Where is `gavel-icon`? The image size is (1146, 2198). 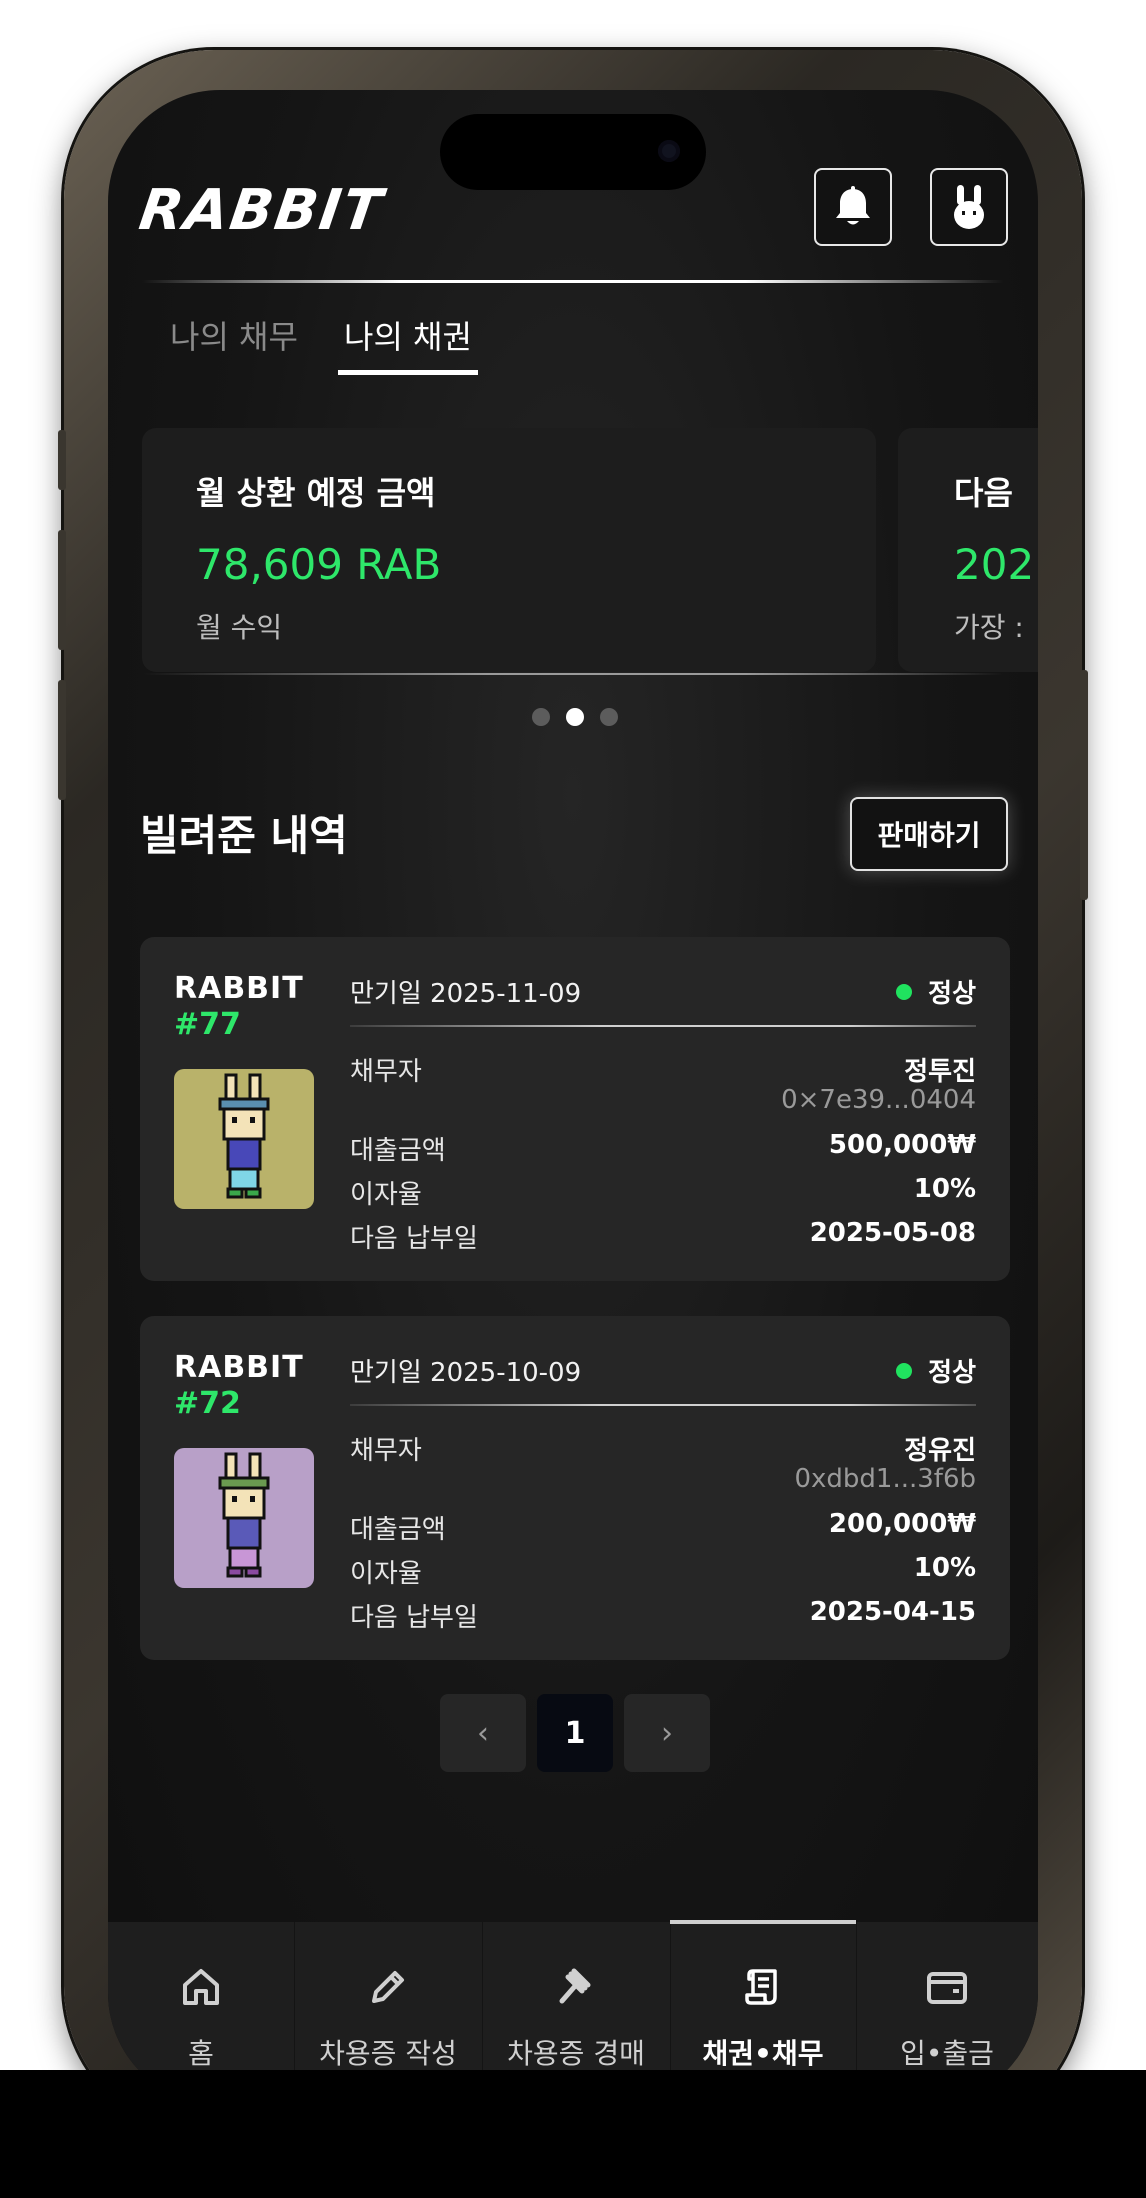
gavel-icon is located at coordinates (576, 1987).